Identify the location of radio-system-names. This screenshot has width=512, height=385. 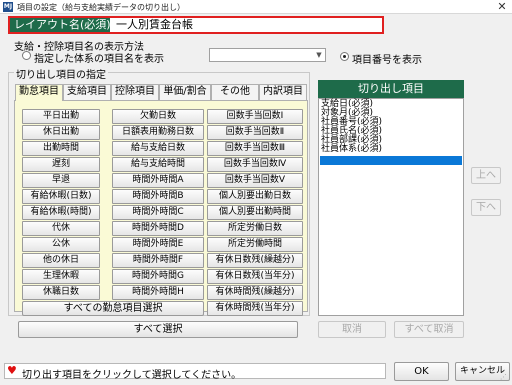
(26, 55).